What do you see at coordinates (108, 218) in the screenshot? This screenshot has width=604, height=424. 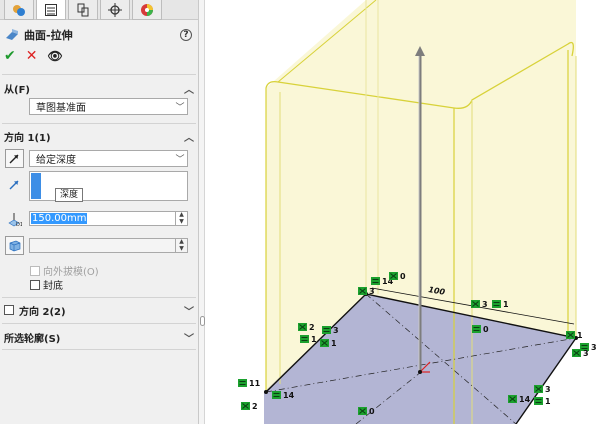 I see `depth-input: 150.00mm ▲ ▼` at bounding box center [108, 218].